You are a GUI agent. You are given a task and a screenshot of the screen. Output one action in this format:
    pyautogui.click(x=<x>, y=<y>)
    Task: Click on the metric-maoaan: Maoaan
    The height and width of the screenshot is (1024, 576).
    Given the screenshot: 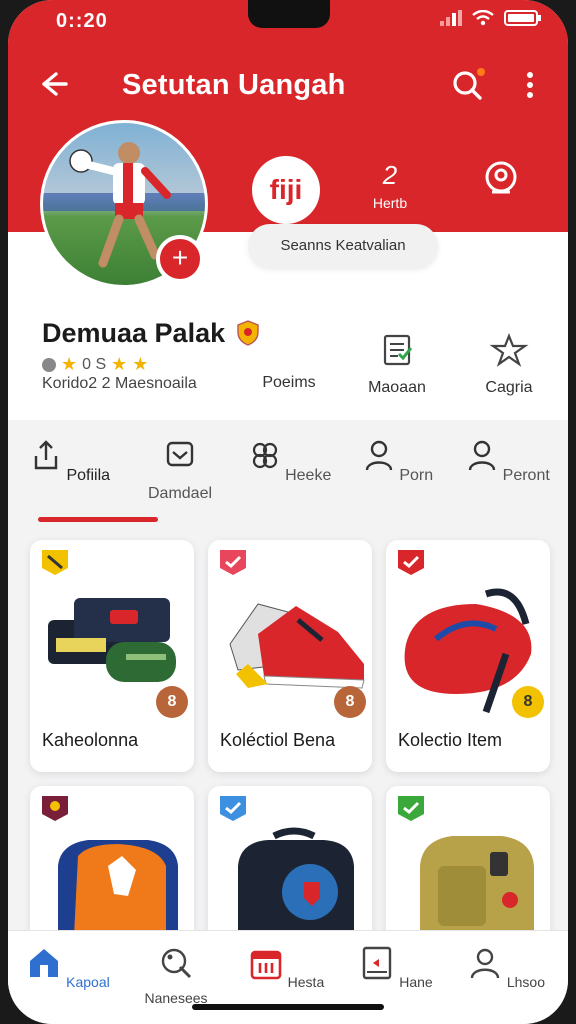 What is the action you would take?
    pyautogui.click(x=397, y=364)
    